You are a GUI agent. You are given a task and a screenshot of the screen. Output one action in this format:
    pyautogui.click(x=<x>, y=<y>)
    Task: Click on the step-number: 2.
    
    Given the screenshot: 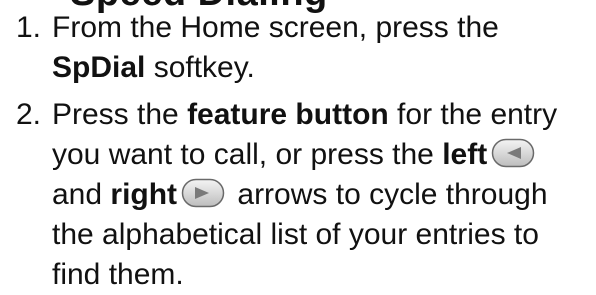 What is the action you would take?
    pyautogui.click(x=29, y=114)
    